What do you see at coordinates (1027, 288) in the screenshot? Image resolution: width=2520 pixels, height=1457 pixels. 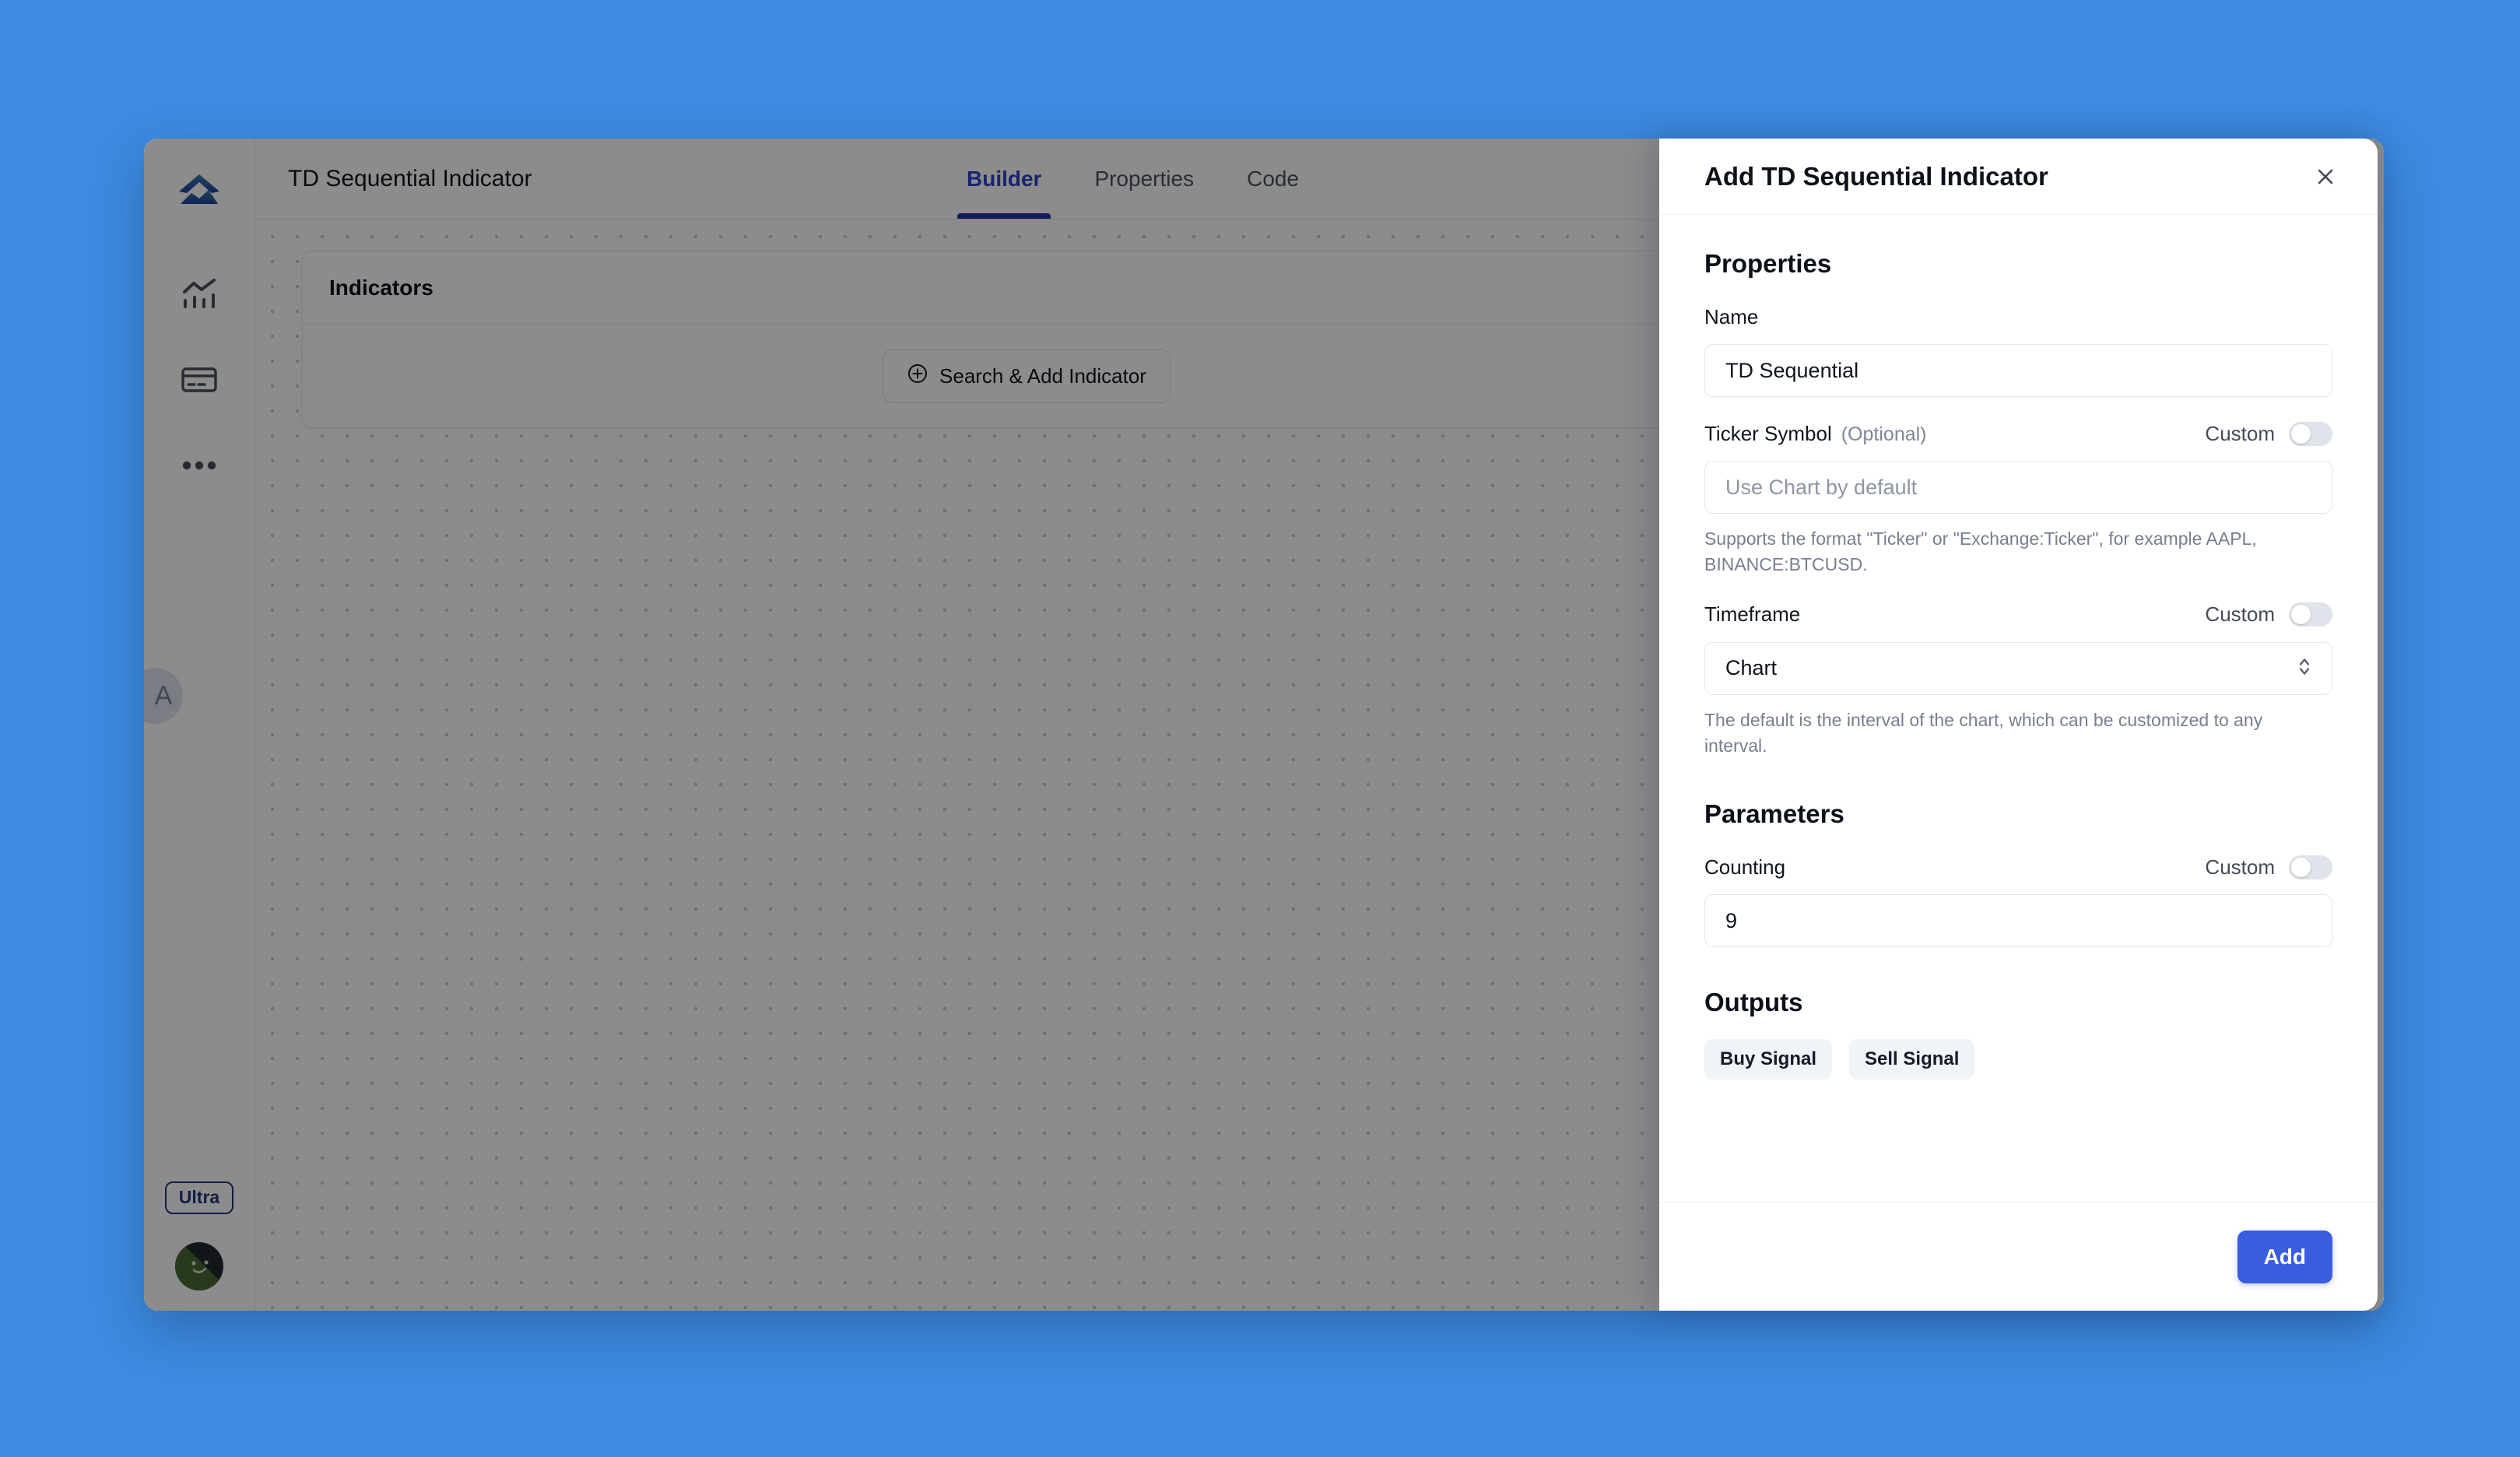 I see `indicators-card-header: Indicators +` at bounding box center [1027, 288].